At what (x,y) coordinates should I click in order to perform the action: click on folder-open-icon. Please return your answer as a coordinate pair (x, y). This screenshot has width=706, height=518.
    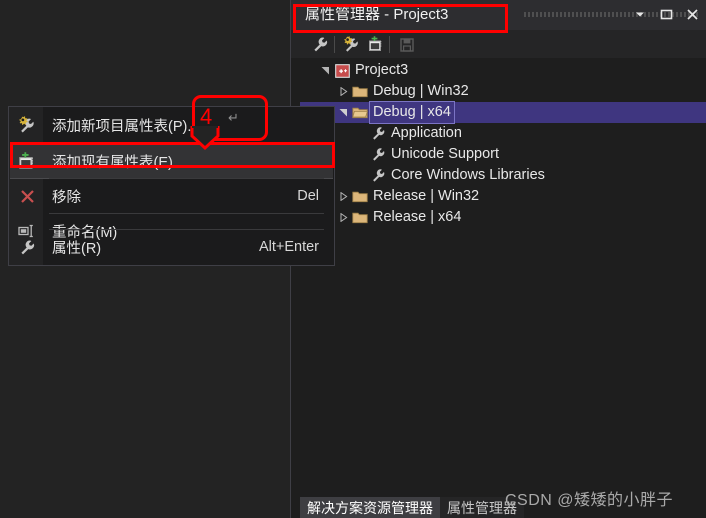
    Looking at the image, I should click on (360, 112).